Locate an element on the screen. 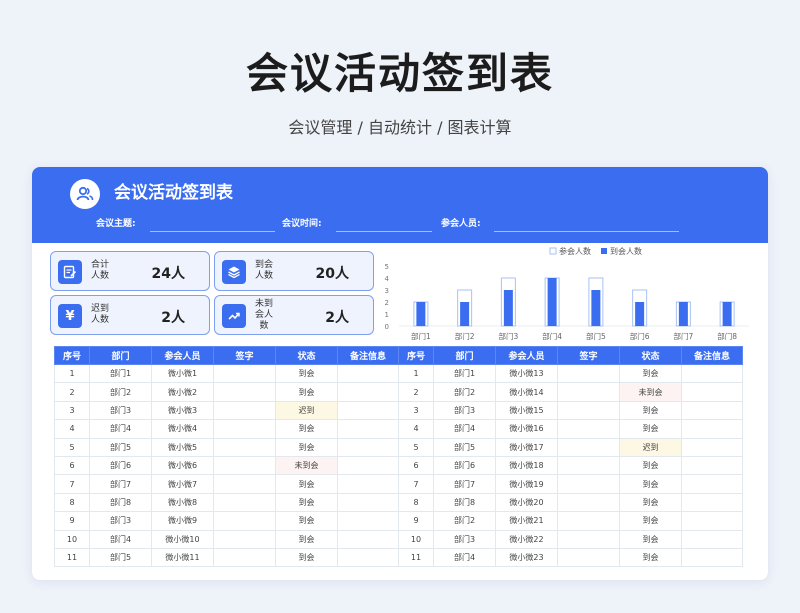 The height and width of the screenshot is (613, 800). y-tick-label: 5 is located at coordinates (387, 267).